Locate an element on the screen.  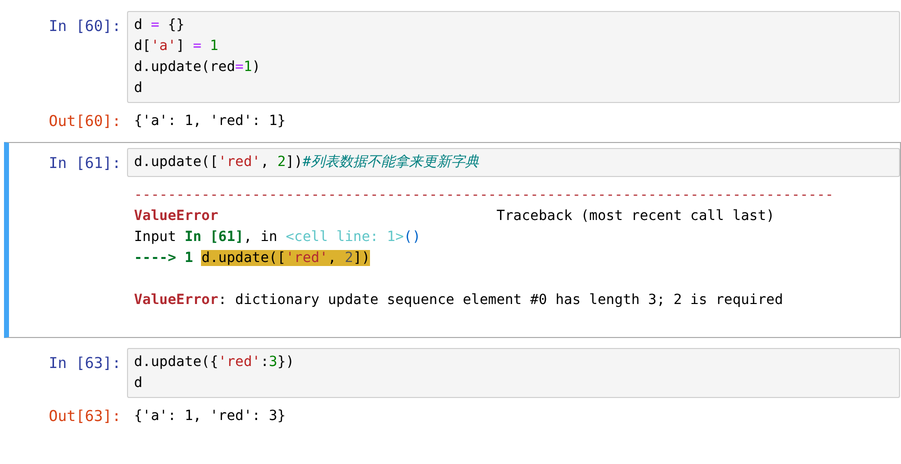
output-prompt: Out[63]: is located at coordinates (84, 416).